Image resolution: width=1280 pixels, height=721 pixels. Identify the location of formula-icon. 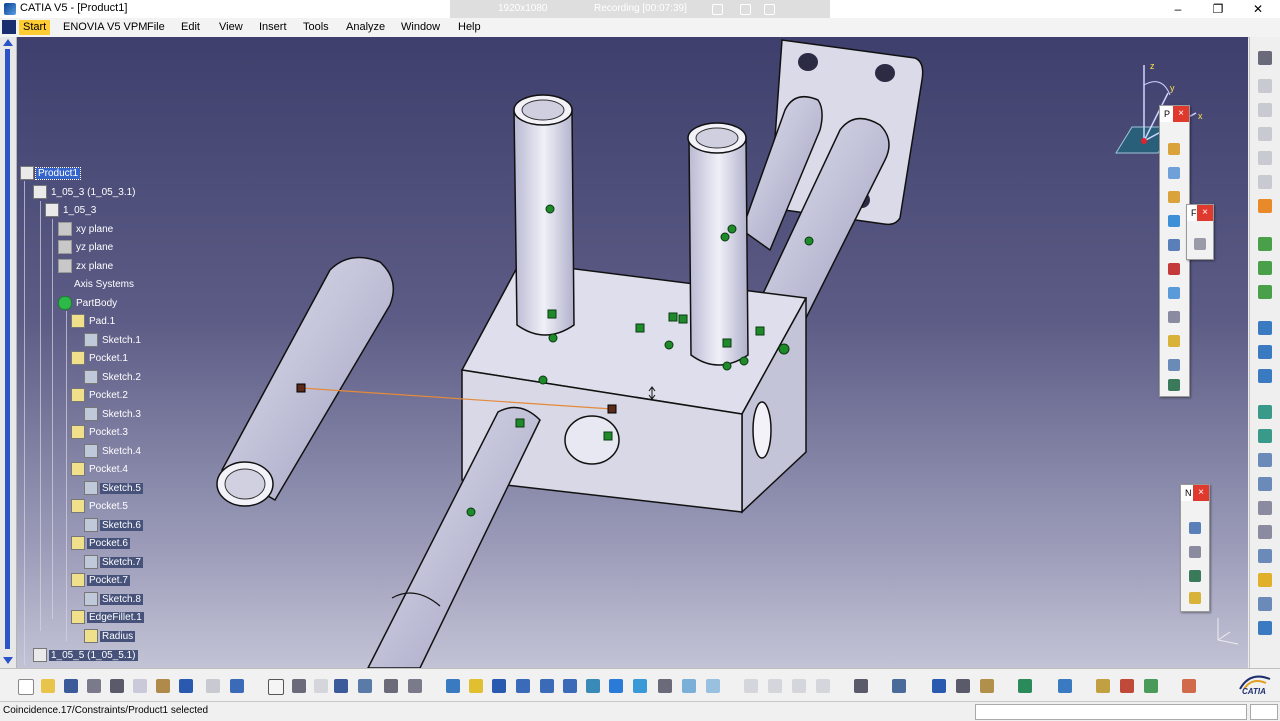
(275, 686).